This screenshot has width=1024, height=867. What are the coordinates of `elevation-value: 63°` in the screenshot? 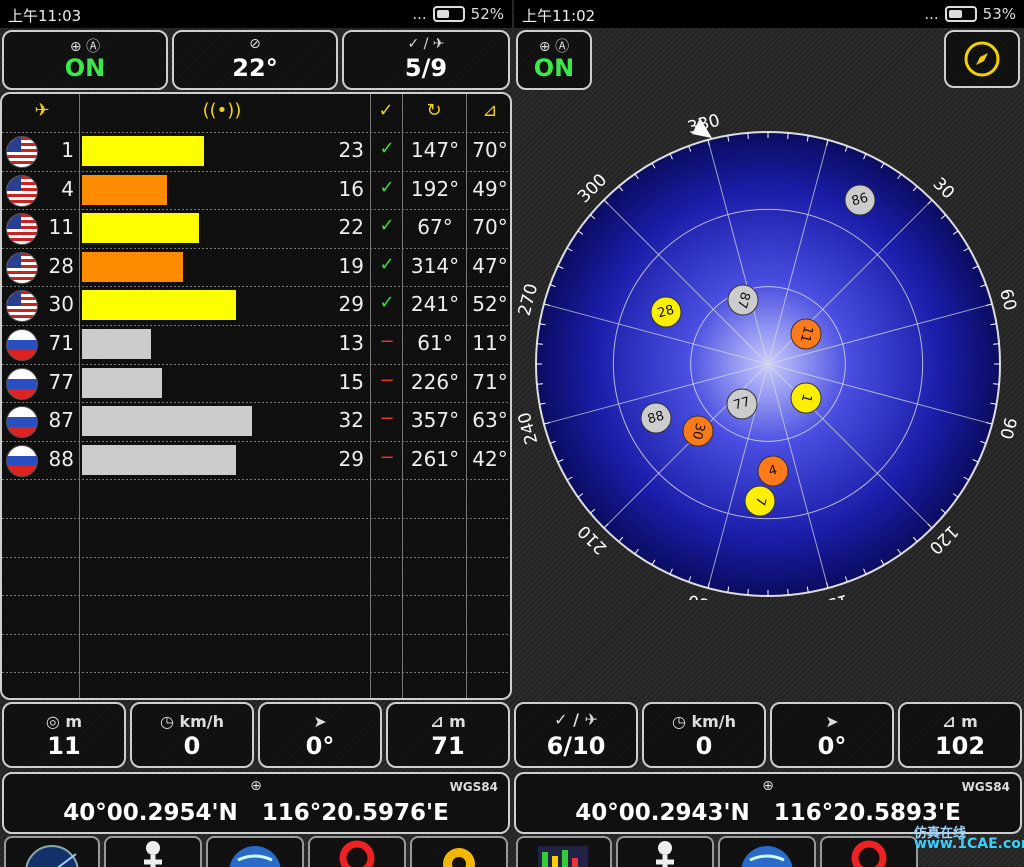 It's located at (490, 420).